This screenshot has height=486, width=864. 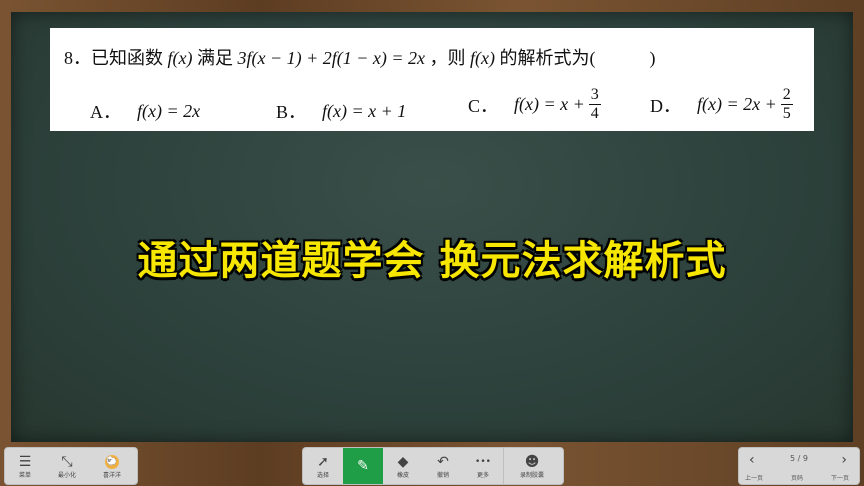 What do you see at coordinates (432, 261) in the screenshot?
I see `headline-caption: 通过两道题学会 换元法求解析式` at bounding box center [432, 261].